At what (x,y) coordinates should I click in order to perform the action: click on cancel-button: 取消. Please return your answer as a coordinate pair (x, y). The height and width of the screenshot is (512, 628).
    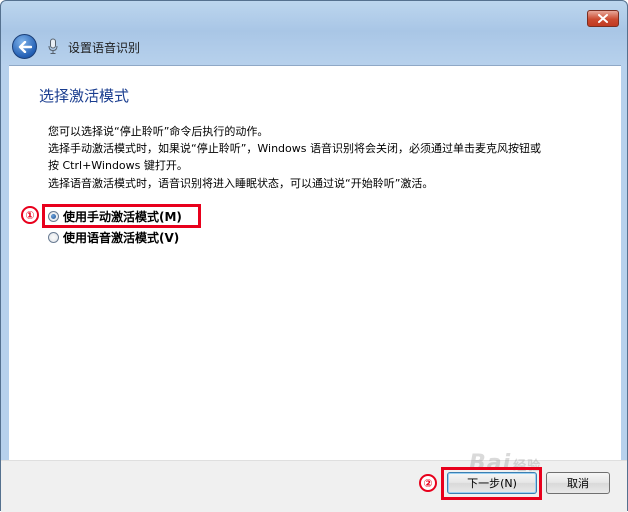
    Looking at the image, I should click on (578, 483).